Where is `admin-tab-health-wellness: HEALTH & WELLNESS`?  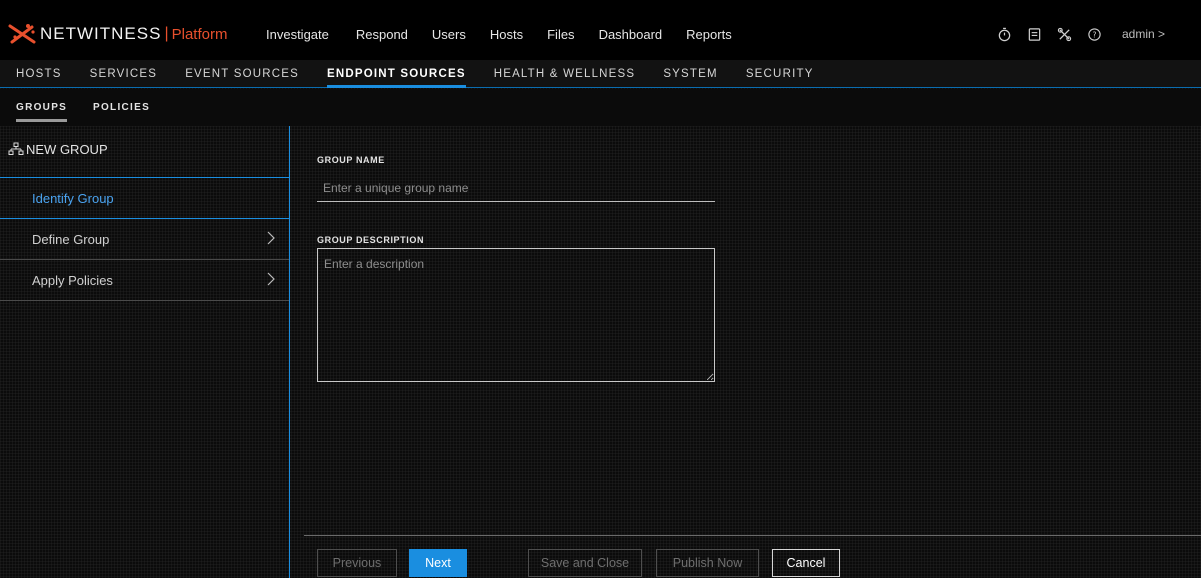
admin-tab-health-wellness: HEALTH & WELLNESS is located at coordinates (565, 73).